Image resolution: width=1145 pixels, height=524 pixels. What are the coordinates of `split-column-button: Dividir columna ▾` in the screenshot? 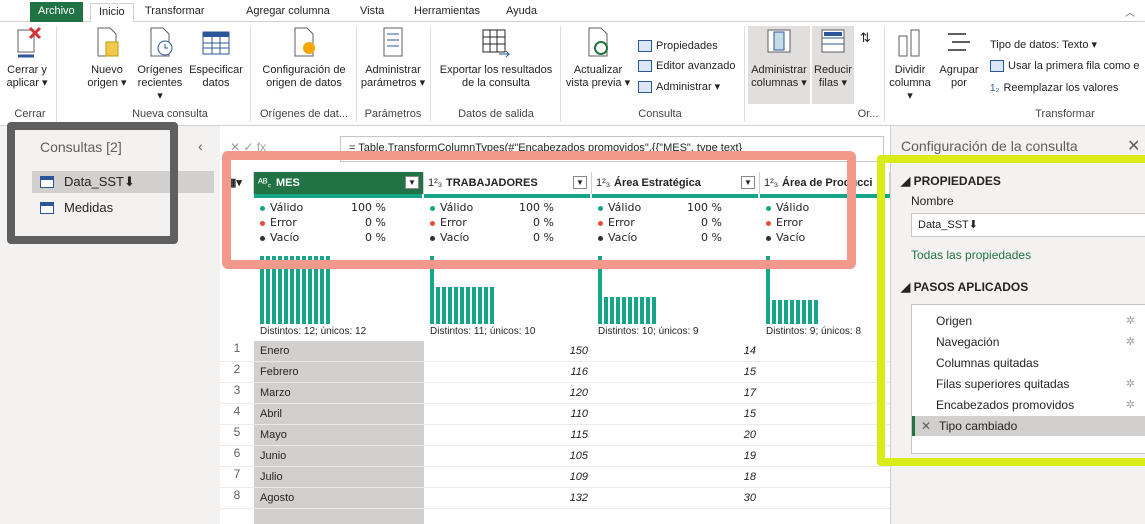 It's located at (910, 64).